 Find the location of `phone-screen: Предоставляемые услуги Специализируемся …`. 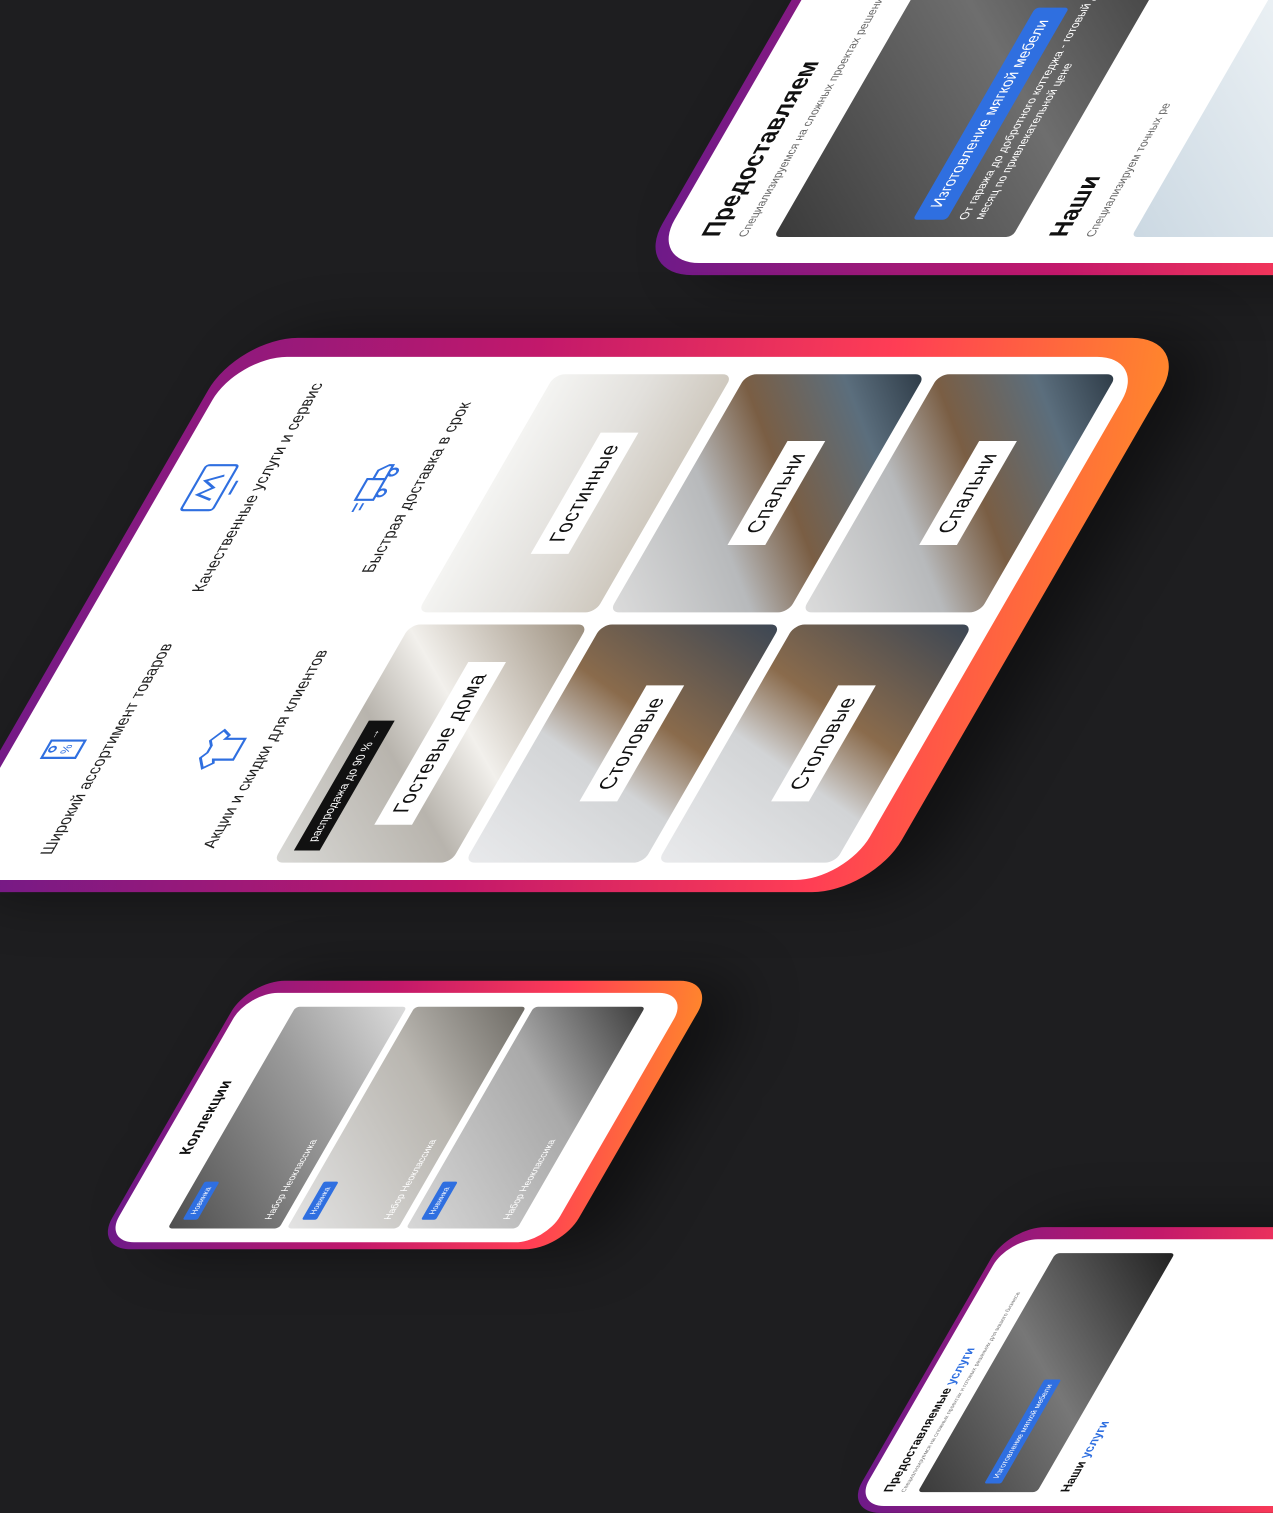

phone-screen: Предоставляемые услуги Специализируемся … is located at coordinates (1063, 1372).